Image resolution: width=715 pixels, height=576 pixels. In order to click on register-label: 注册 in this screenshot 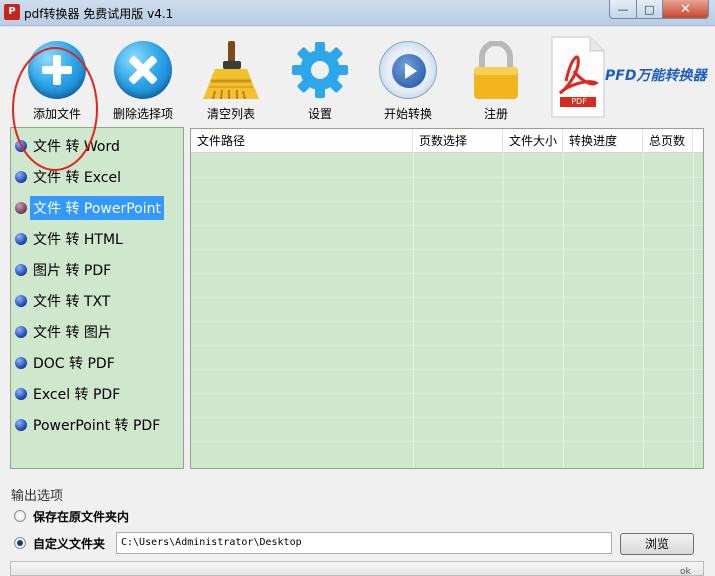, I will do `click(495, 114)`.